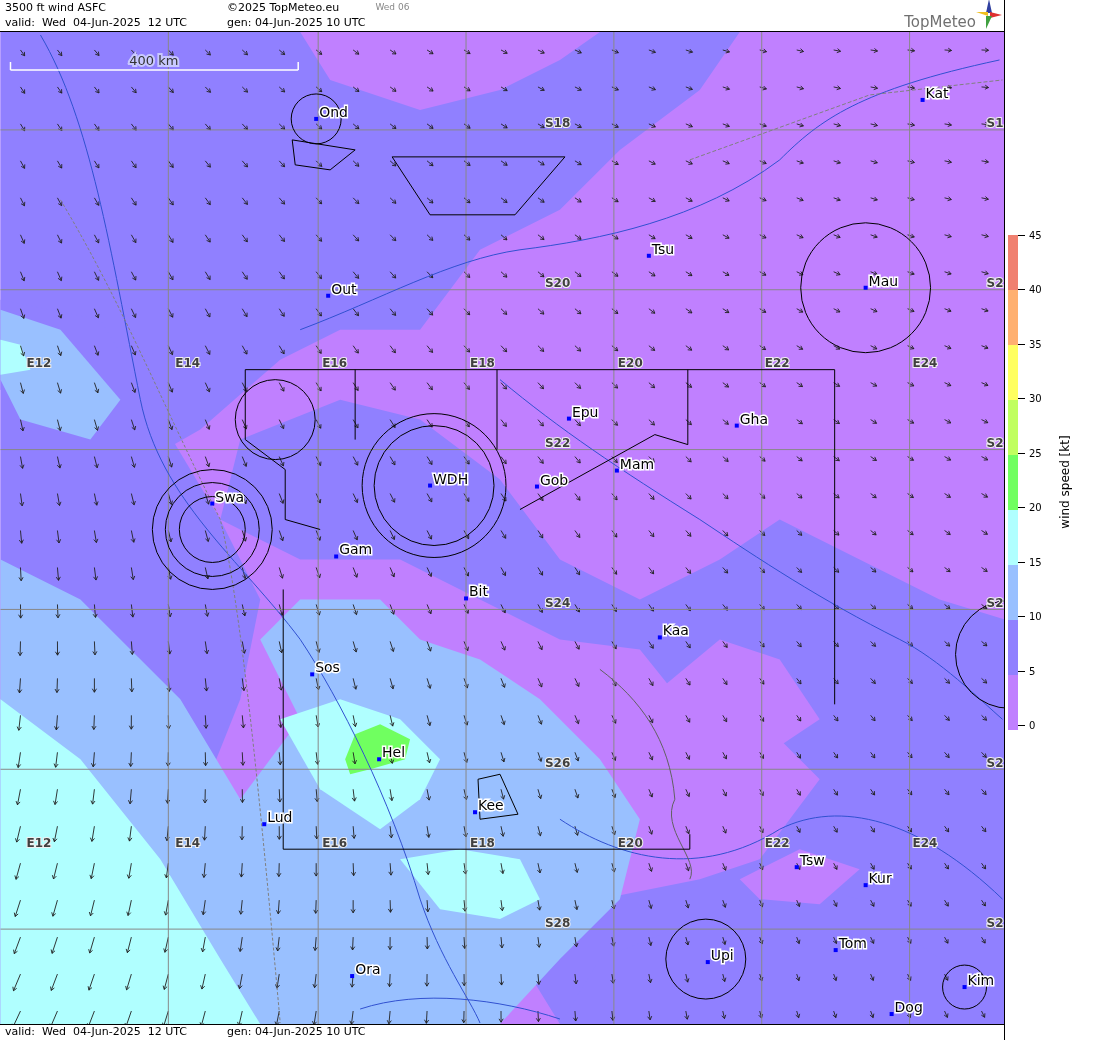 The width and height of the screenshot is (1097, 1040). I want to click on legend-tick-label: 45, so click(1035, 236).